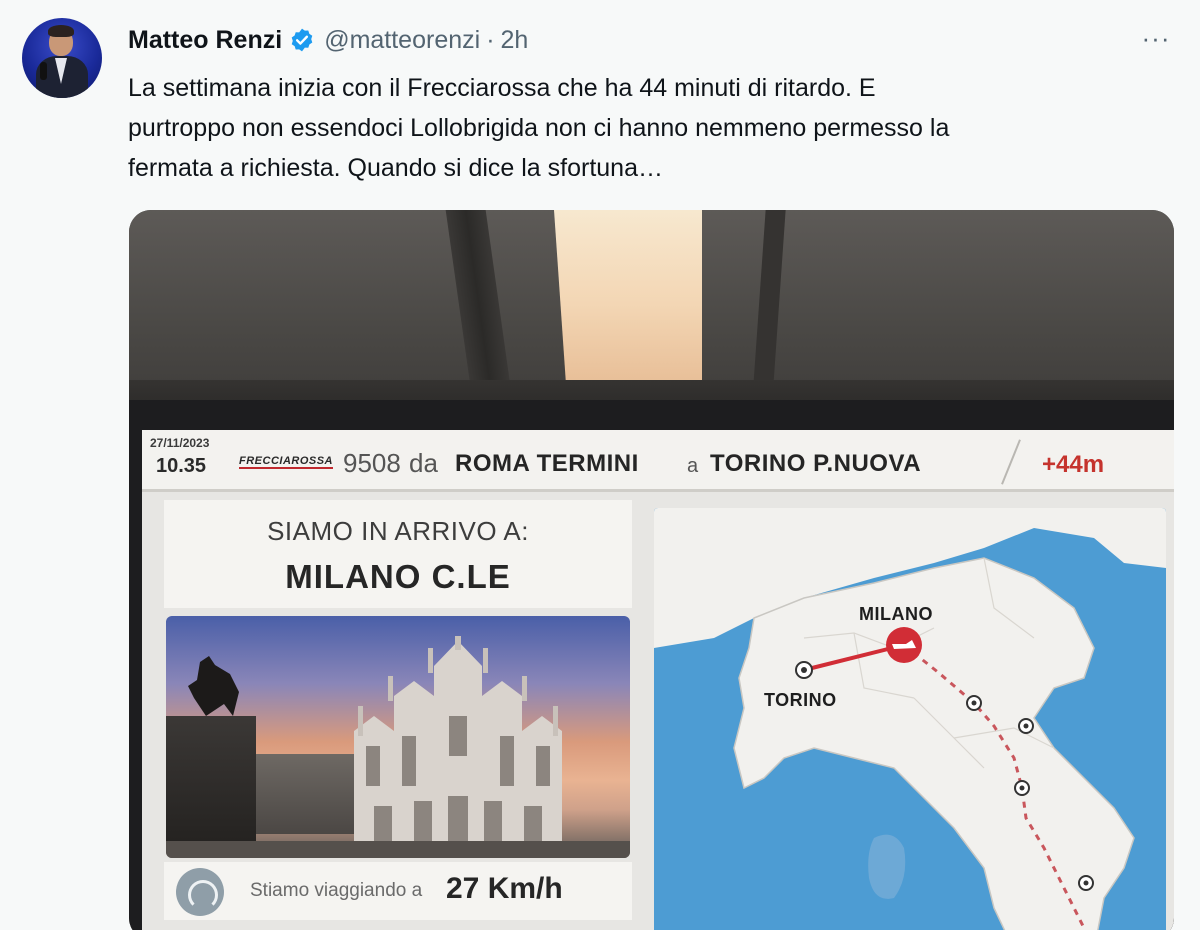 Image resolution: width=1200 pixels, height=930 pixels. Describe the element at coordinates (896, 614) in the screenshot. I see `map-city-milano: MILANO` at that location.